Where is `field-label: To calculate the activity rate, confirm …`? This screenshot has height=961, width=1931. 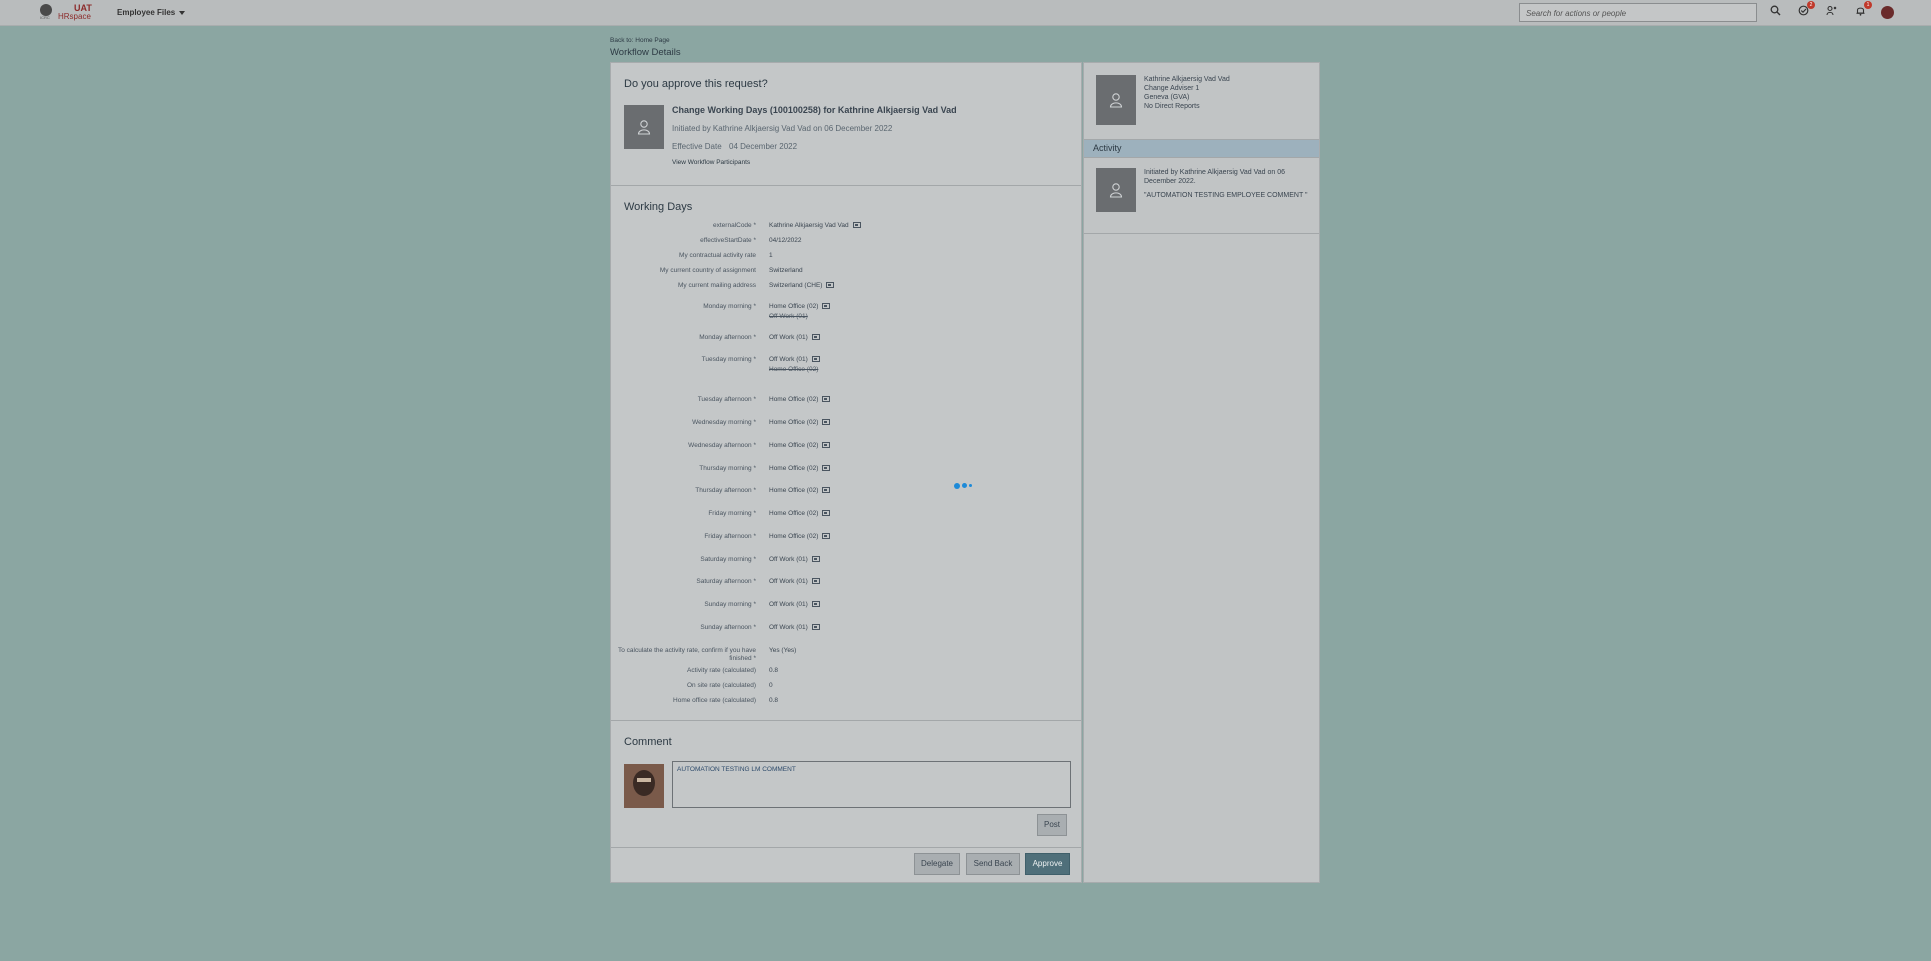 field-label: To calculate the activity rate, confirm … is located at coordinates (686, 654).